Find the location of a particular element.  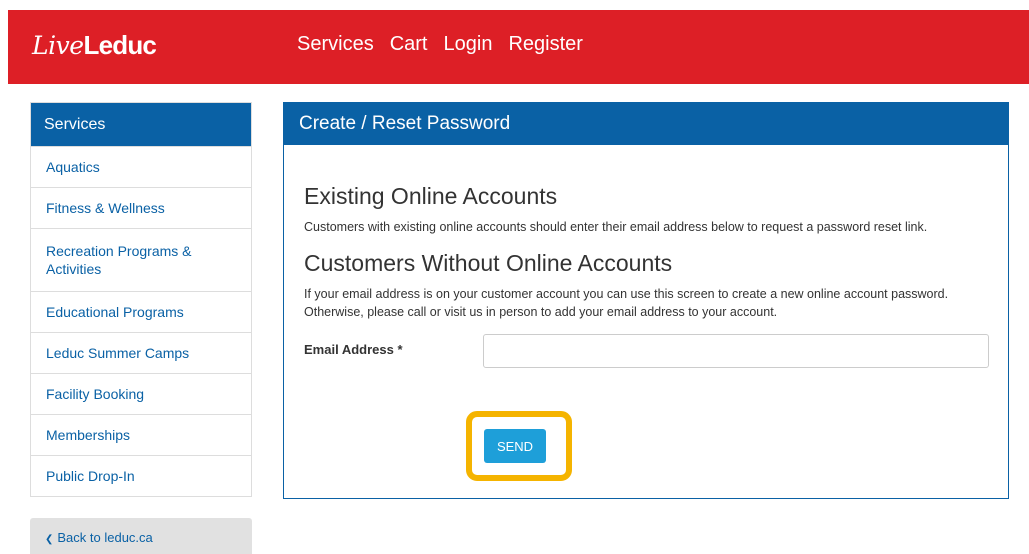

brand-logo: LiveLeduc is located at coordinates (94, 45).